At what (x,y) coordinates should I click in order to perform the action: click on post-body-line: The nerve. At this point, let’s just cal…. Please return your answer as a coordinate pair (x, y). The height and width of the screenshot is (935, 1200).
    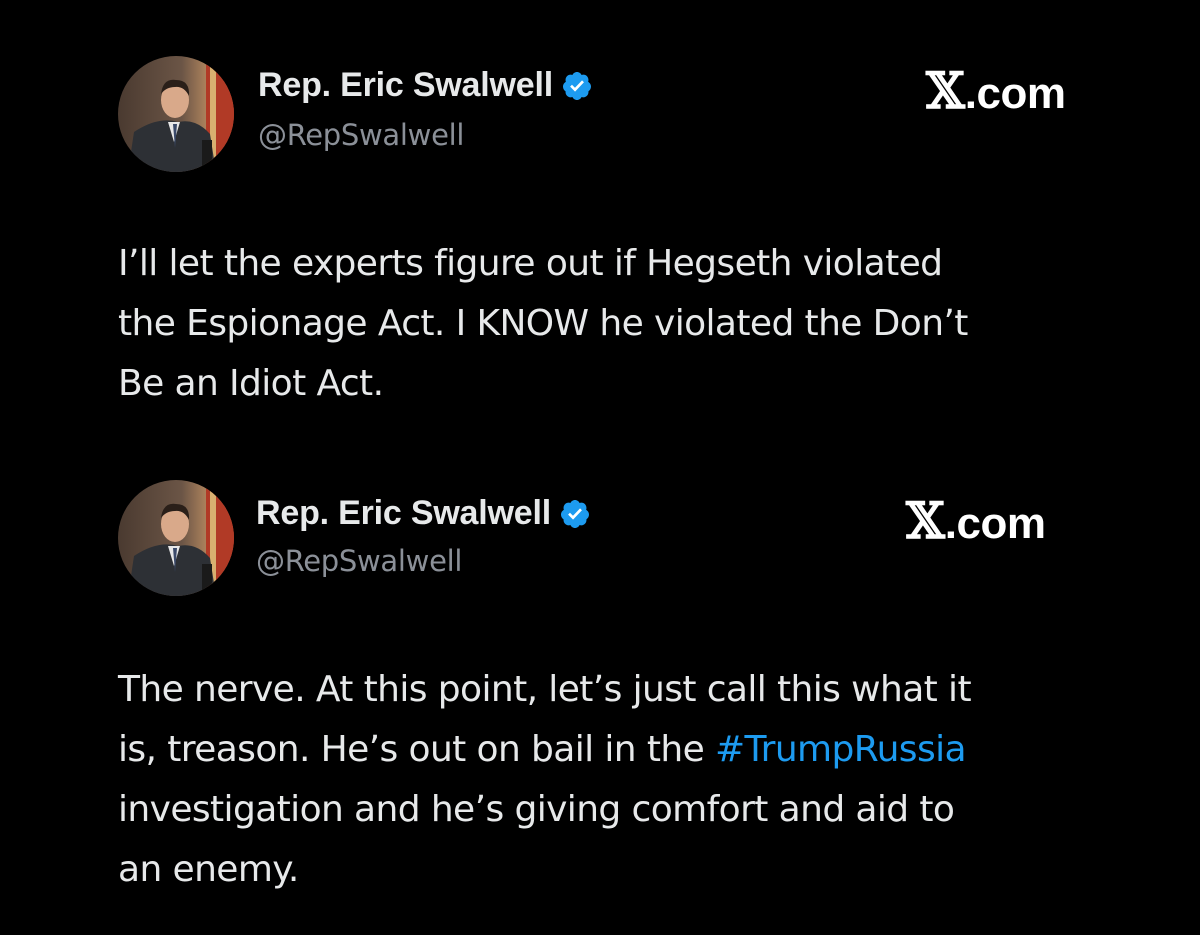
    Looking at the image, I should click on (545, 689).